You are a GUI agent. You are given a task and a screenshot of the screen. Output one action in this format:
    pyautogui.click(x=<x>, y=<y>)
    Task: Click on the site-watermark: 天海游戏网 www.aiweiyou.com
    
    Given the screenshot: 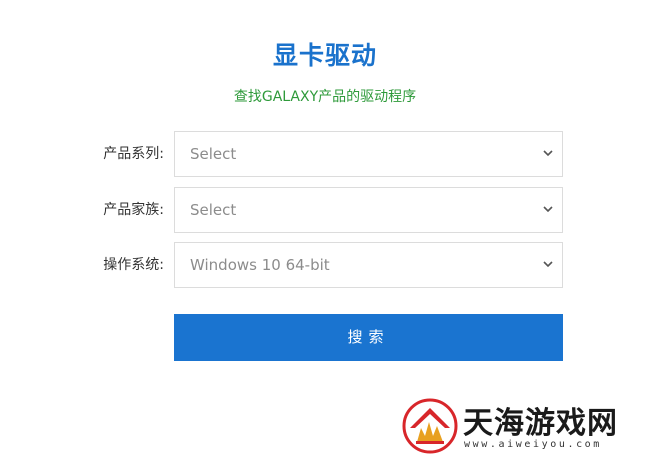 What is the action you would take?
    pyautogui.click(x=524, y=425)
    